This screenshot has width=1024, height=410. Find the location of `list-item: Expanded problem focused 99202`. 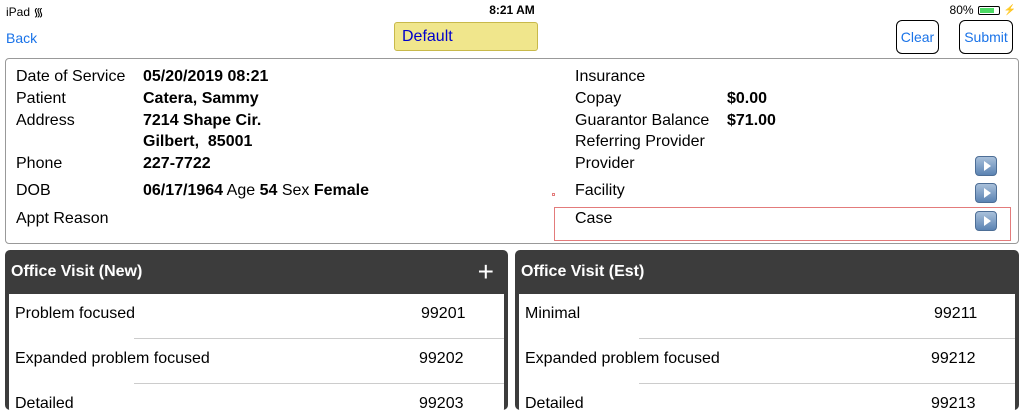

list-item: Expanded problem focused 99202 is located at coordinates (256, 361).